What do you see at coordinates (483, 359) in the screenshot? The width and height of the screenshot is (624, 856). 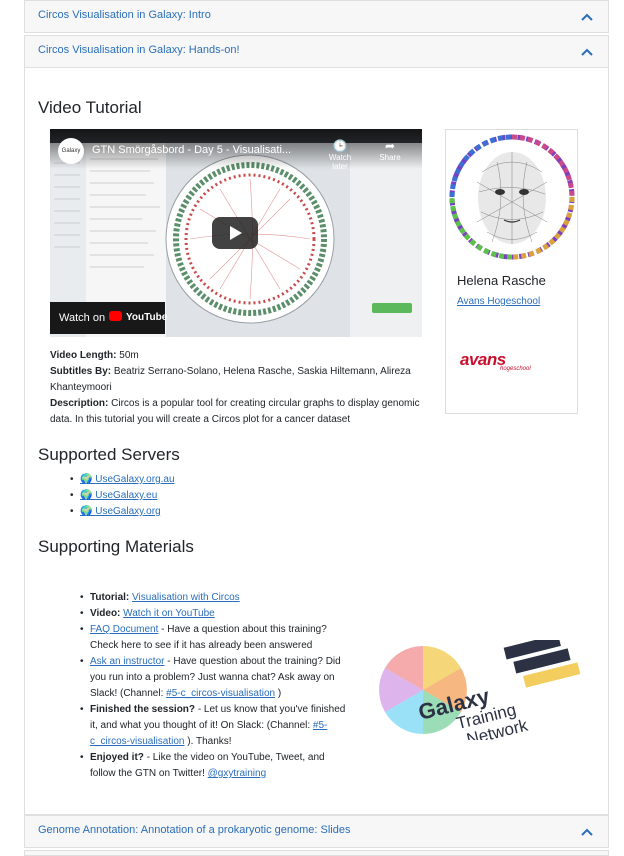 I see `avans-logo-text: avans` at bounding box center [483, 359].